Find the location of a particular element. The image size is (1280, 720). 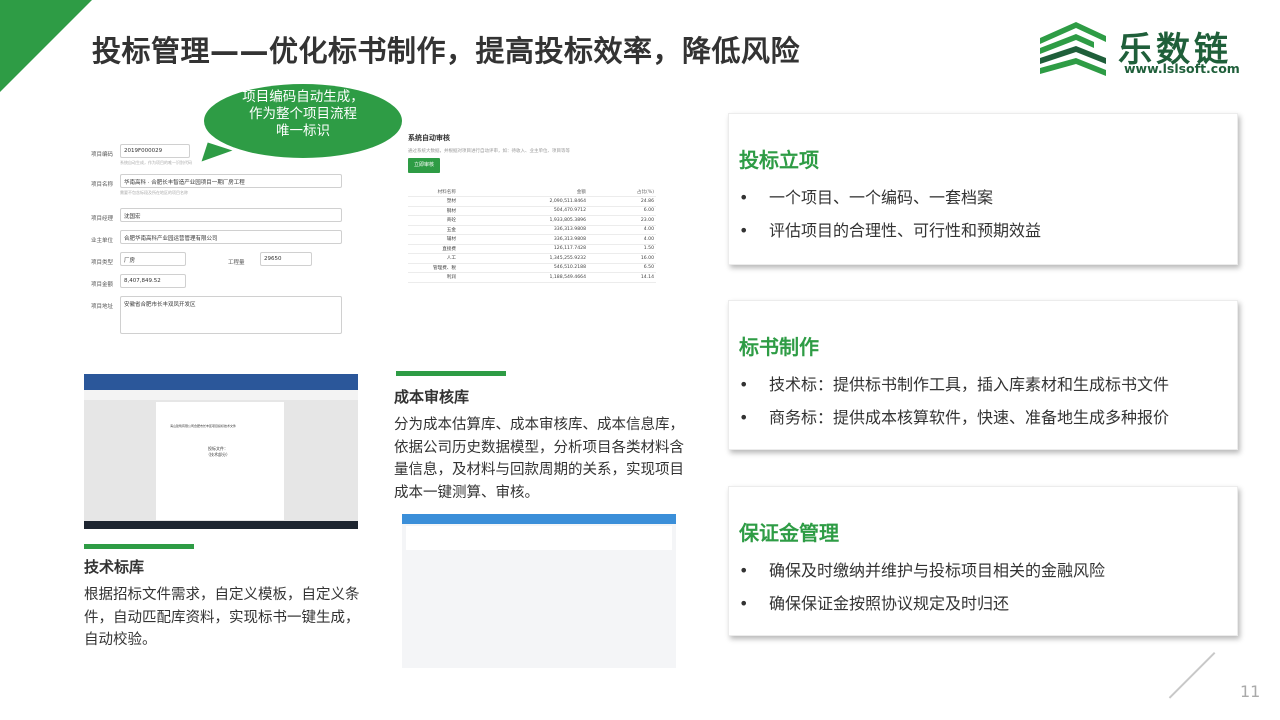

column-header: 金额 is located at coordinates (523, 192).